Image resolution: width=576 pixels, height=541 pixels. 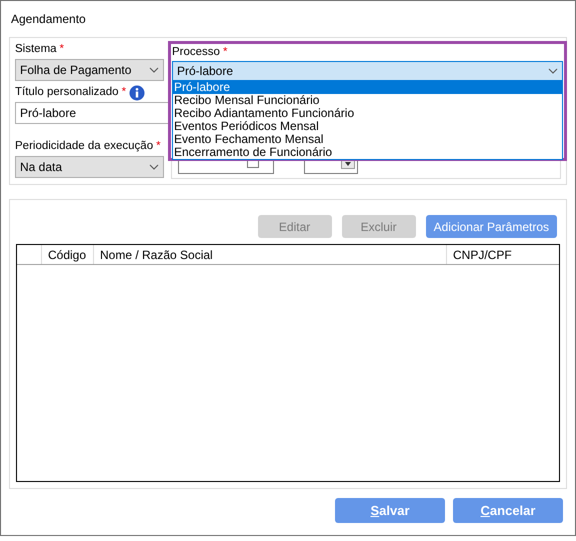 What do you see at coordinates (67, 92) in the screenshot?
I see `field-label: Título personalizado` at bounding box center [67, 92].